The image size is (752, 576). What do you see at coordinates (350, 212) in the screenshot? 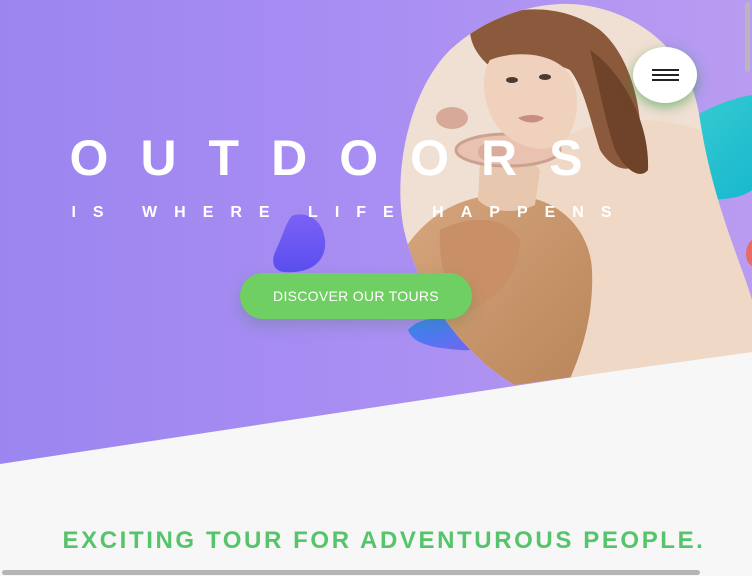
I see `hero-subtitle: IS WHERE LIFE HAPPENS` at bounding box center [350, 212].